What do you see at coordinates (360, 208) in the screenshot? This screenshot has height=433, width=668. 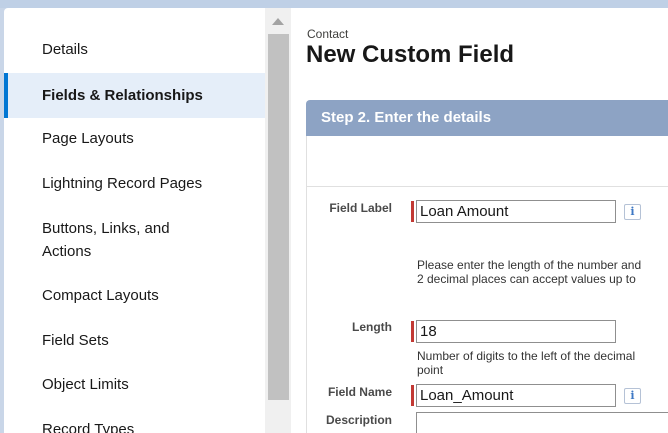 I see `field-label-label: Field Label` at bounding box center [360, 208].